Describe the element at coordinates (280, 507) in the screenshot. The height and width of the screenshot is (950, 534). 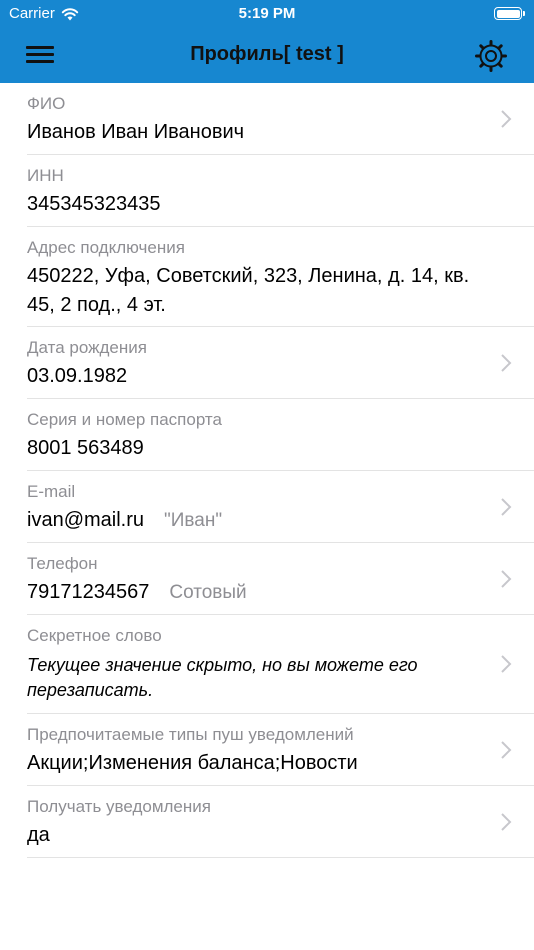
I see `field-row-email: E-mail ivan@mail.ru "Иван"` at that location.